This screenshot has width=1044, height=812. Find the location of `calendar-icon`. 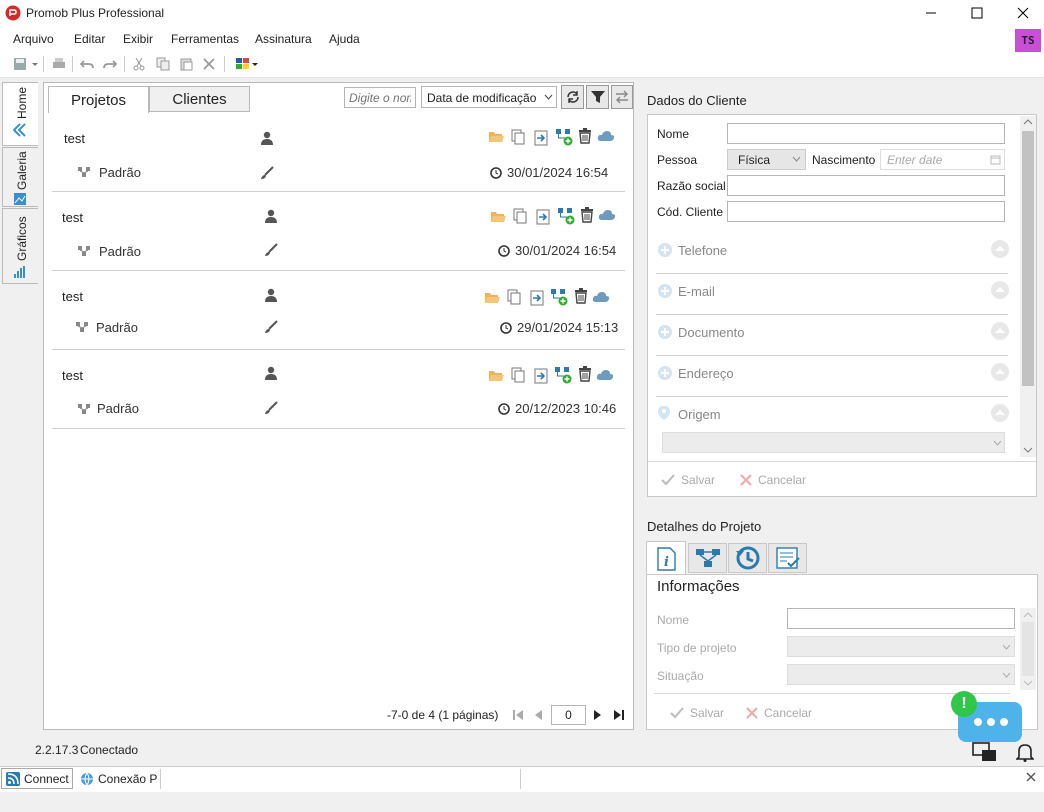

calendar-icon is located at coordinates (995, 159).